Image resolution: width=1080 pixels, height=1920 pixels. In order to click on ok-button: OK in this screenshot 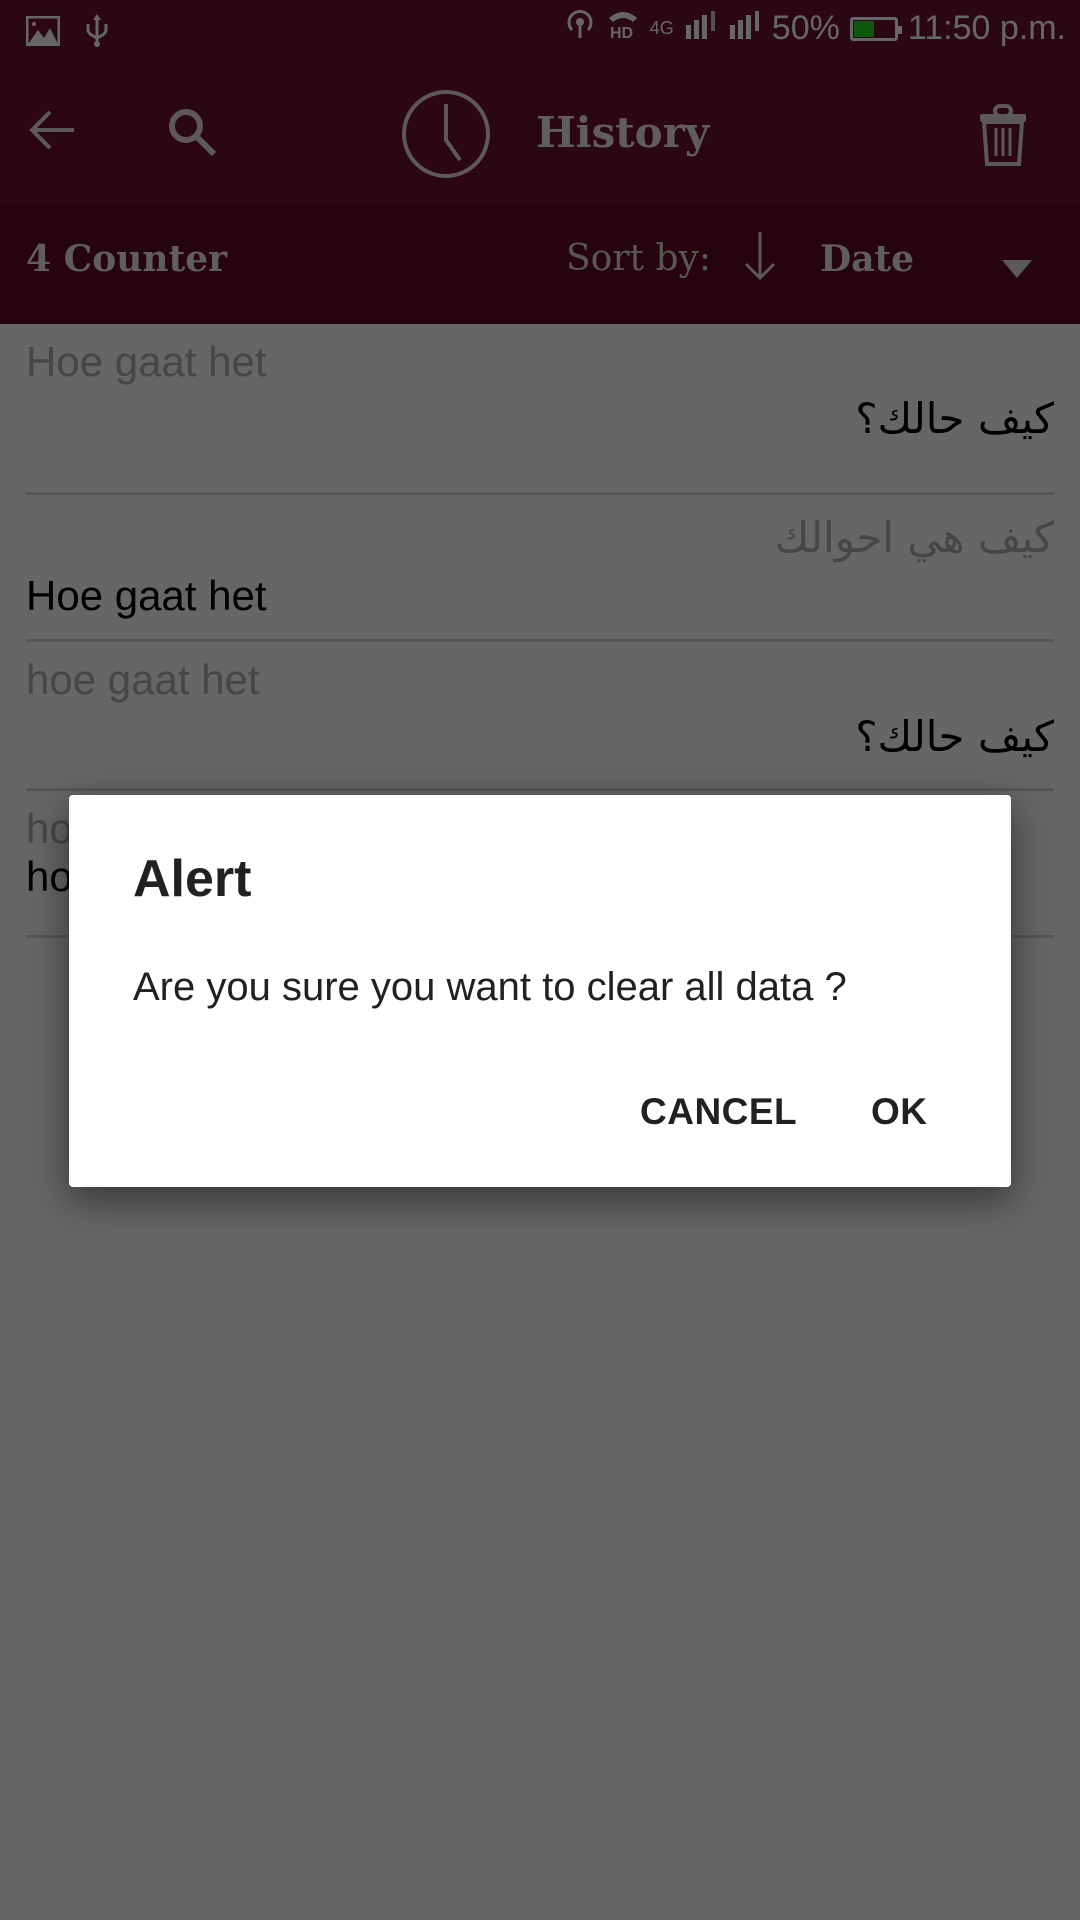, I will do `click(899, 1112)`.